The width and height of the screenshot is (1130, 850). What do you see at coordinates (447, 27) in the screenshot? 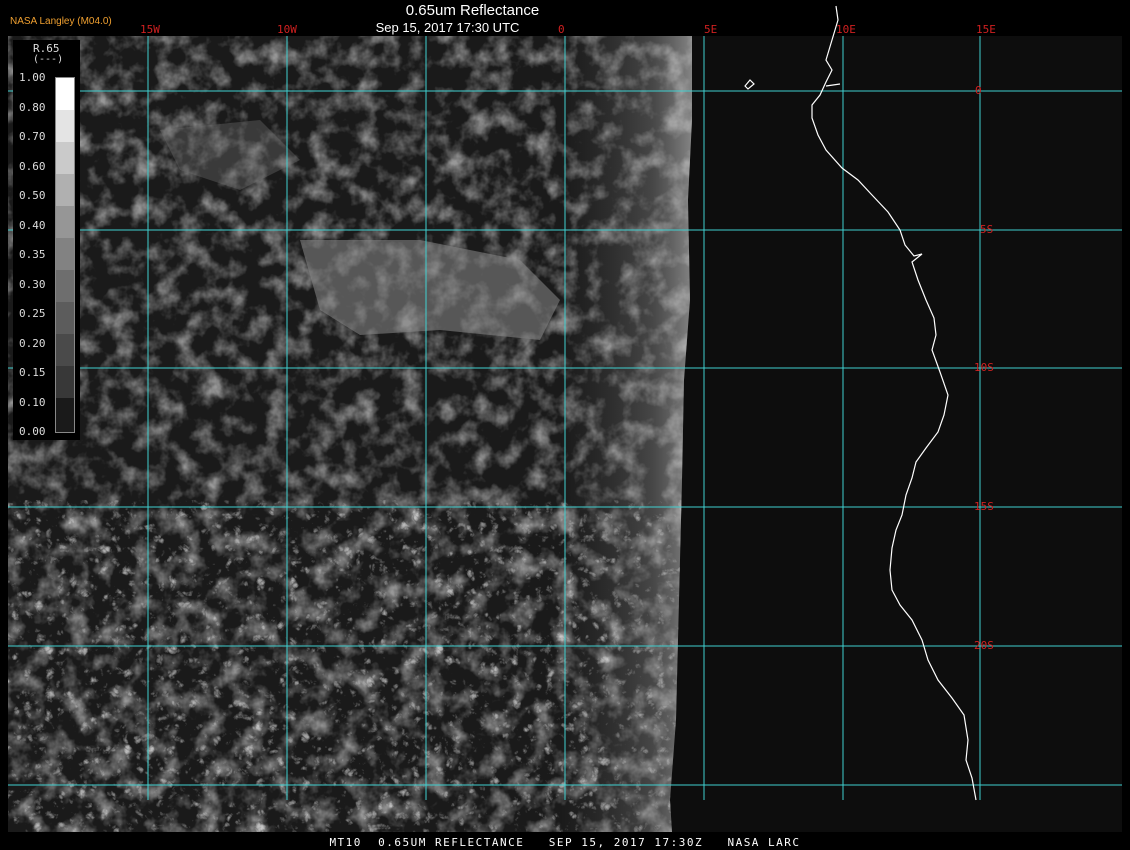
I see `observation-timestamp: Sep 15, 2017 17:30 UTC` at bounding box center [447, 27].